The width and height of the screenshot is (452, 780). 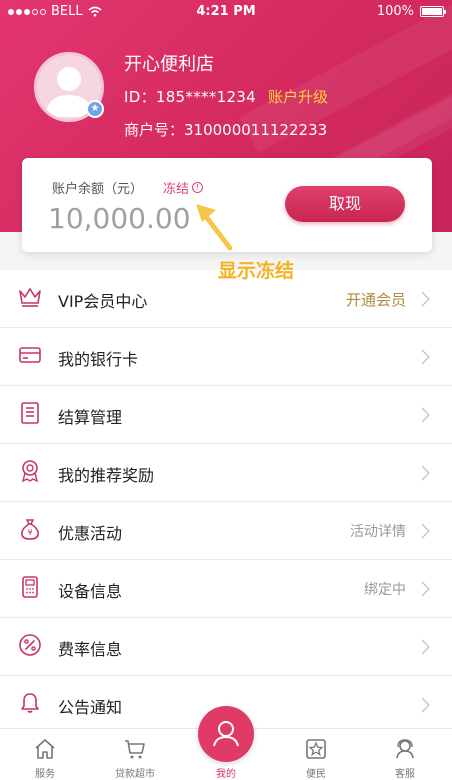 What do you see at coordinates (30, 413) in the screenshot?
I see `document-list-icon` at bounding box center [30, 413].